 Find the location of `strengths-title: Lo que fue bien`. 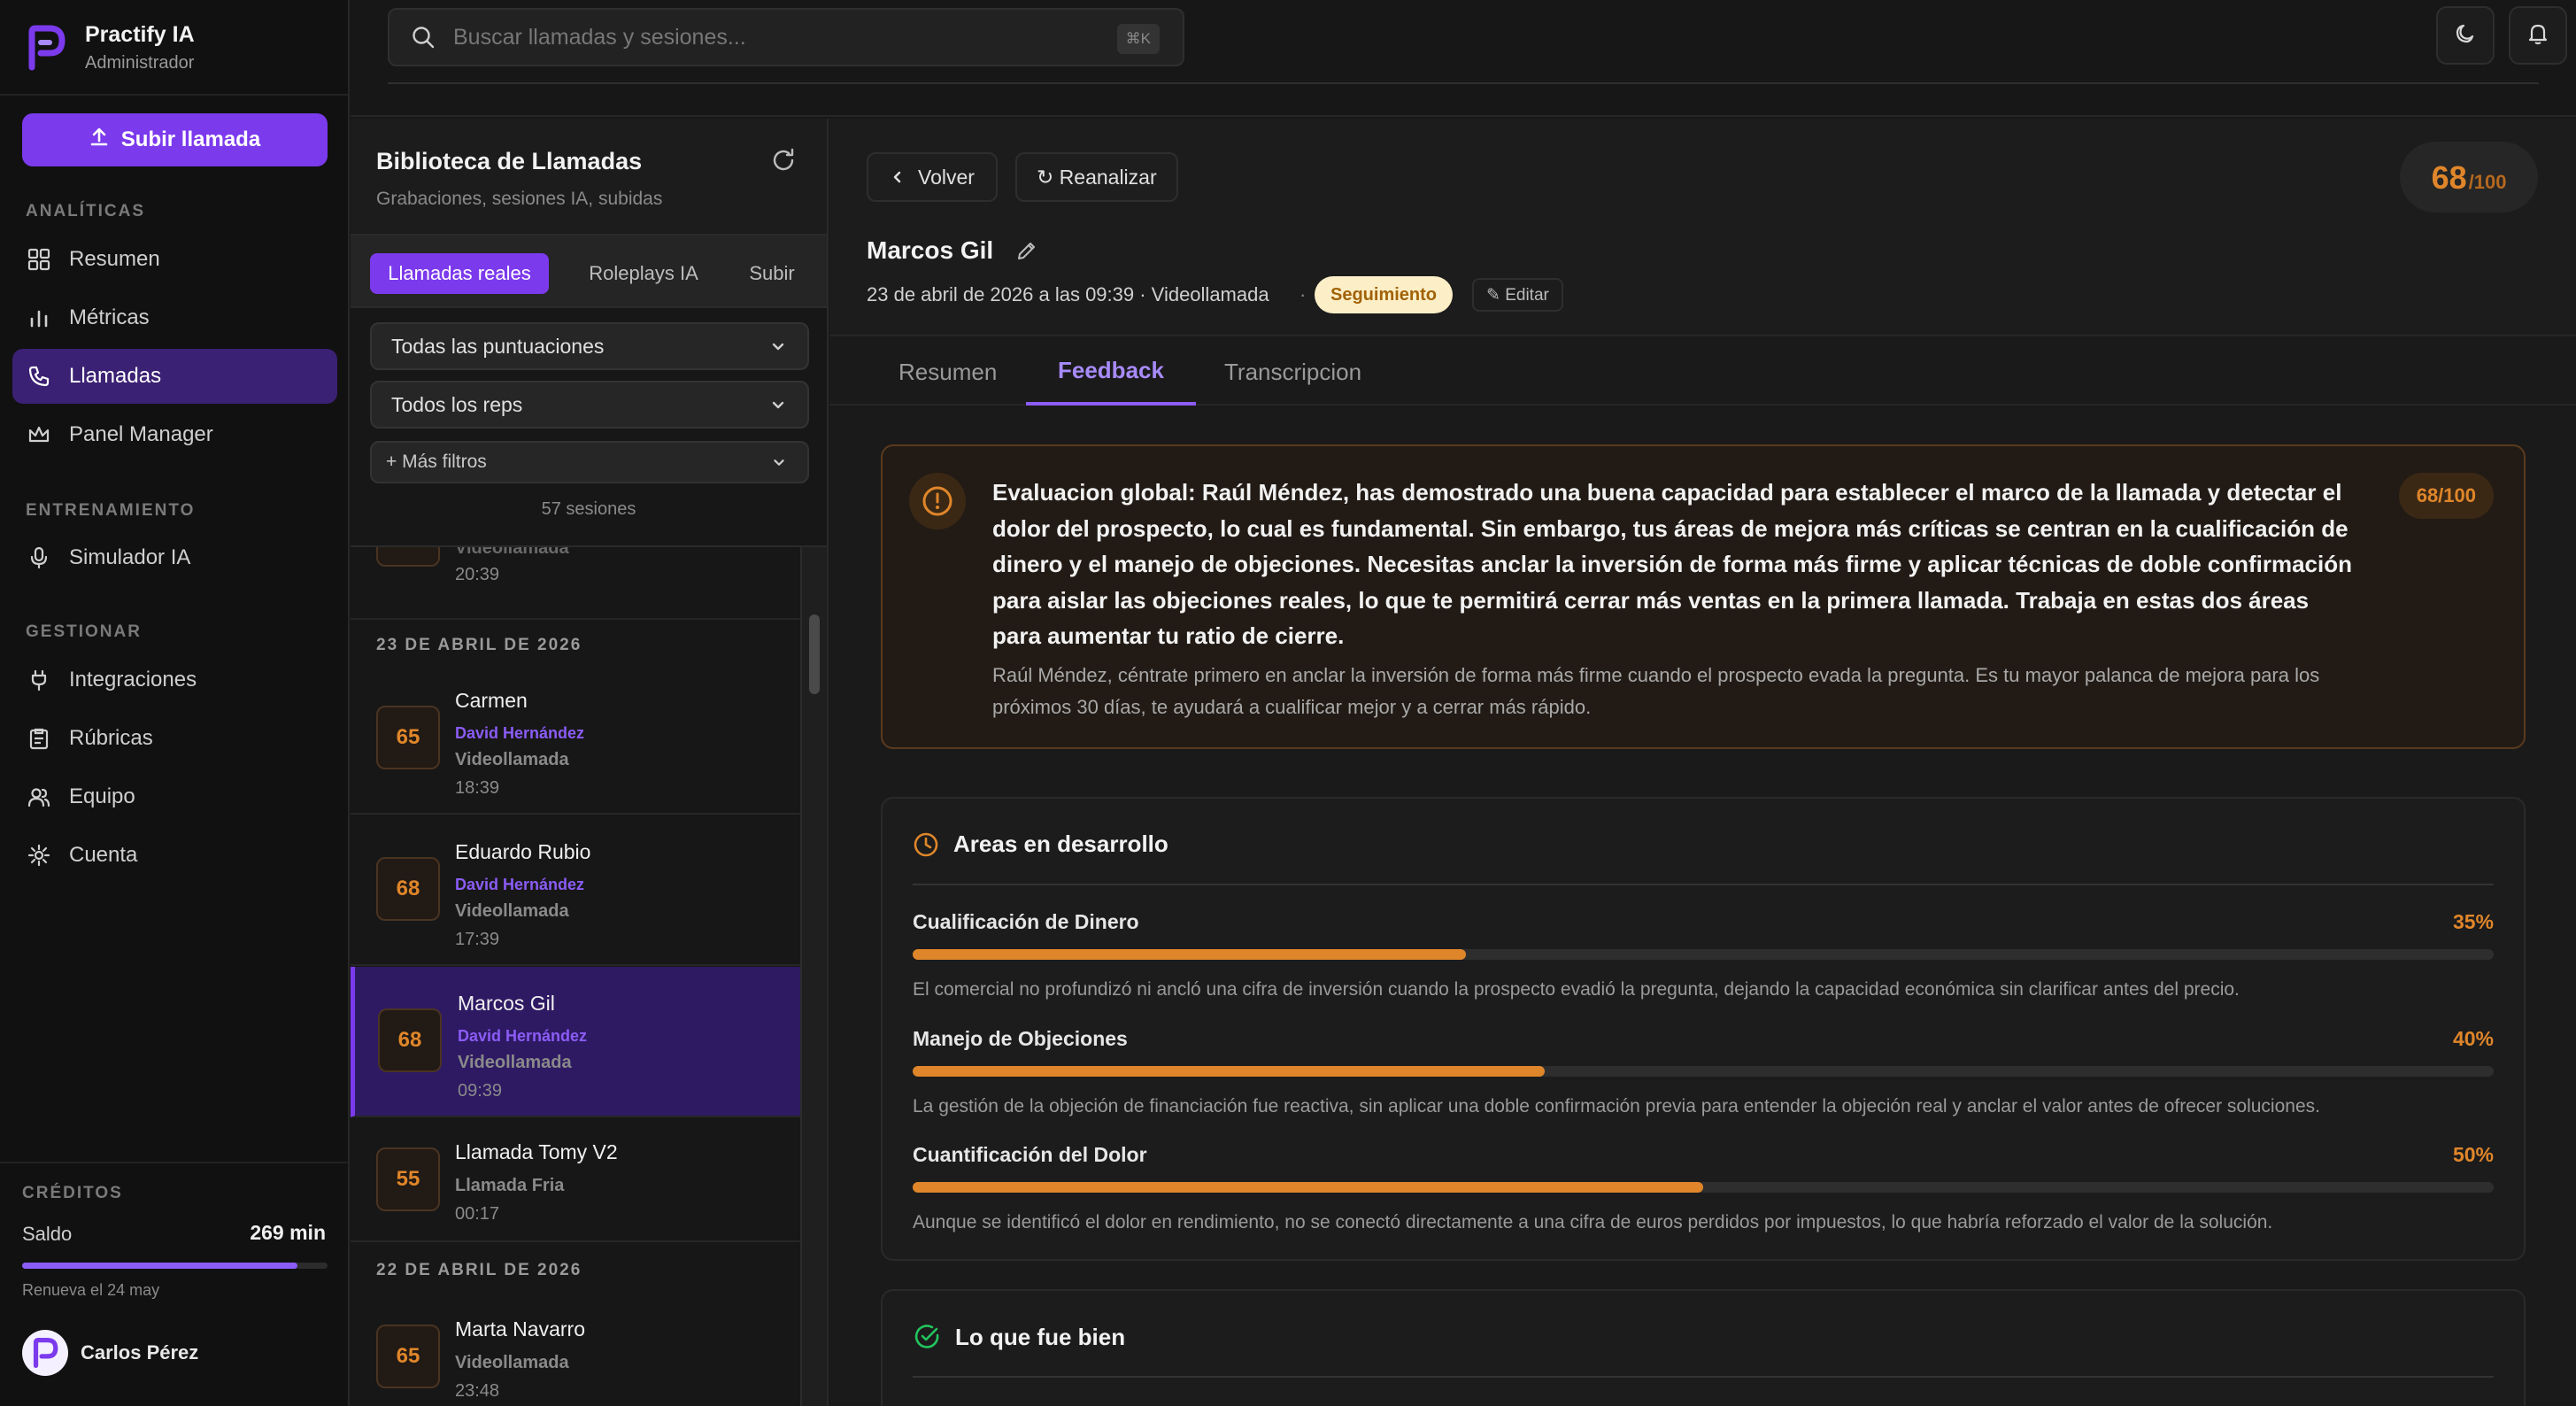

strengths-title: Lo que fue bien is located at coordinates (1019, 1337).